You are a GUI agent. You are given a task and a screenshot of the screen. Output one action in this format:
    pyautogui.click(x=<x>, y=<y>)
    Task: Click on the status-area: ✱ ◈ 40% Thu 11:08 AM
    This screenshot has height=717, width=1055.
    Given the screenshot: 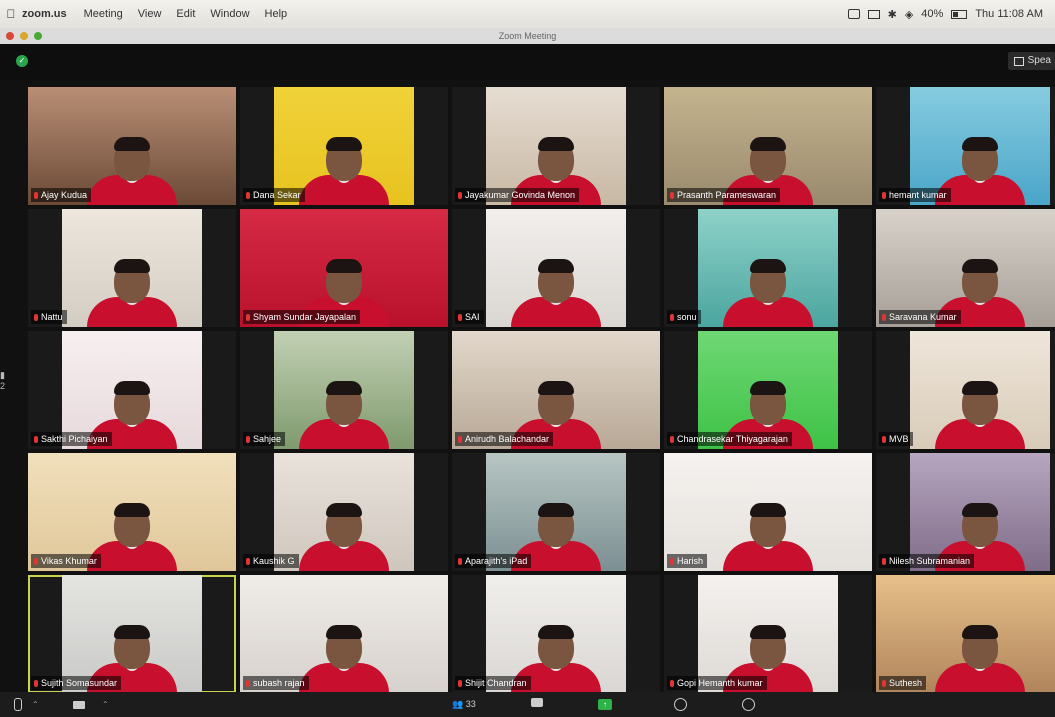 What is the action you would take?
    pyautogui.click(x=951, y=14)
    